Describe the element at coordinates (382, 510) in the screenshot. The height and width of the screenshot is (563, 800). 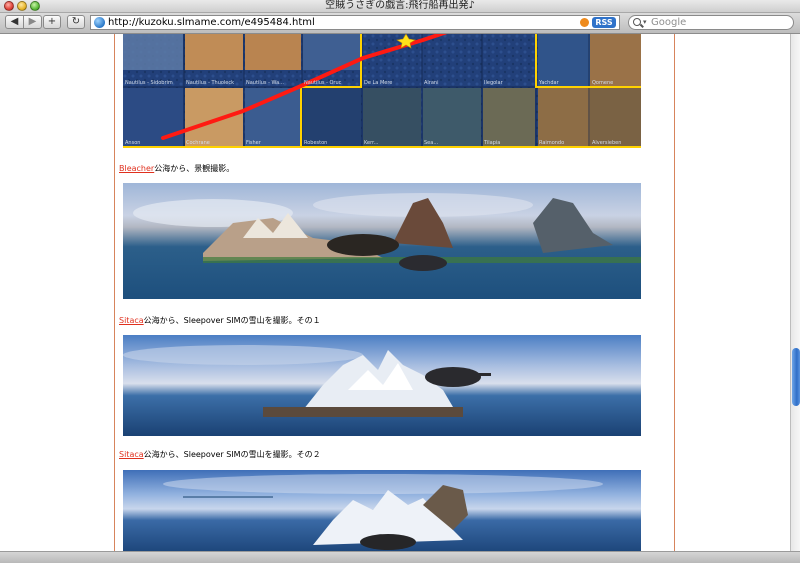
I see `panorama-sitaca-2-image` at that location.